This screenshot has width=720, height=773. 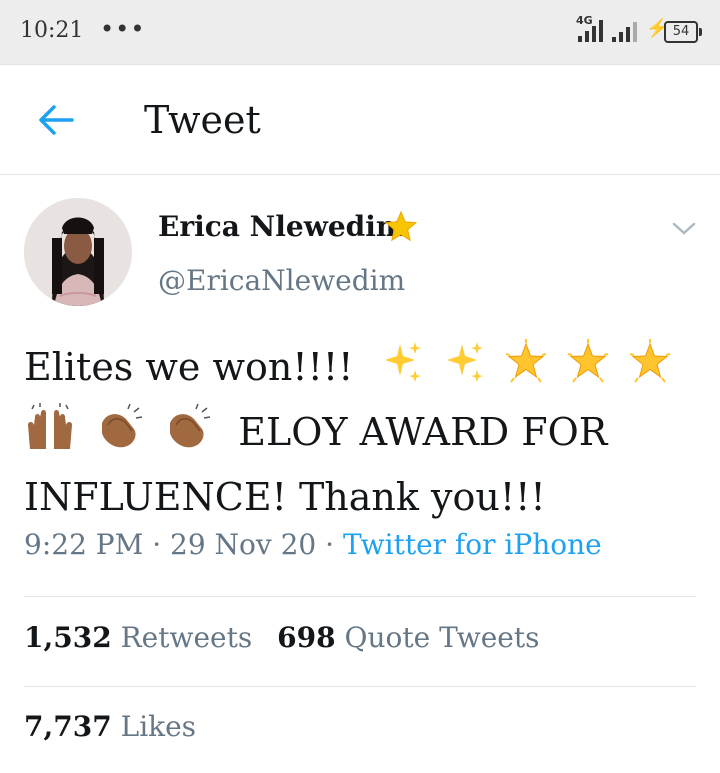 What do you see at coordinates (306, 637) in the screenshot?
I see `quote-tweets-count: 698` at bounding box center [306, 637].